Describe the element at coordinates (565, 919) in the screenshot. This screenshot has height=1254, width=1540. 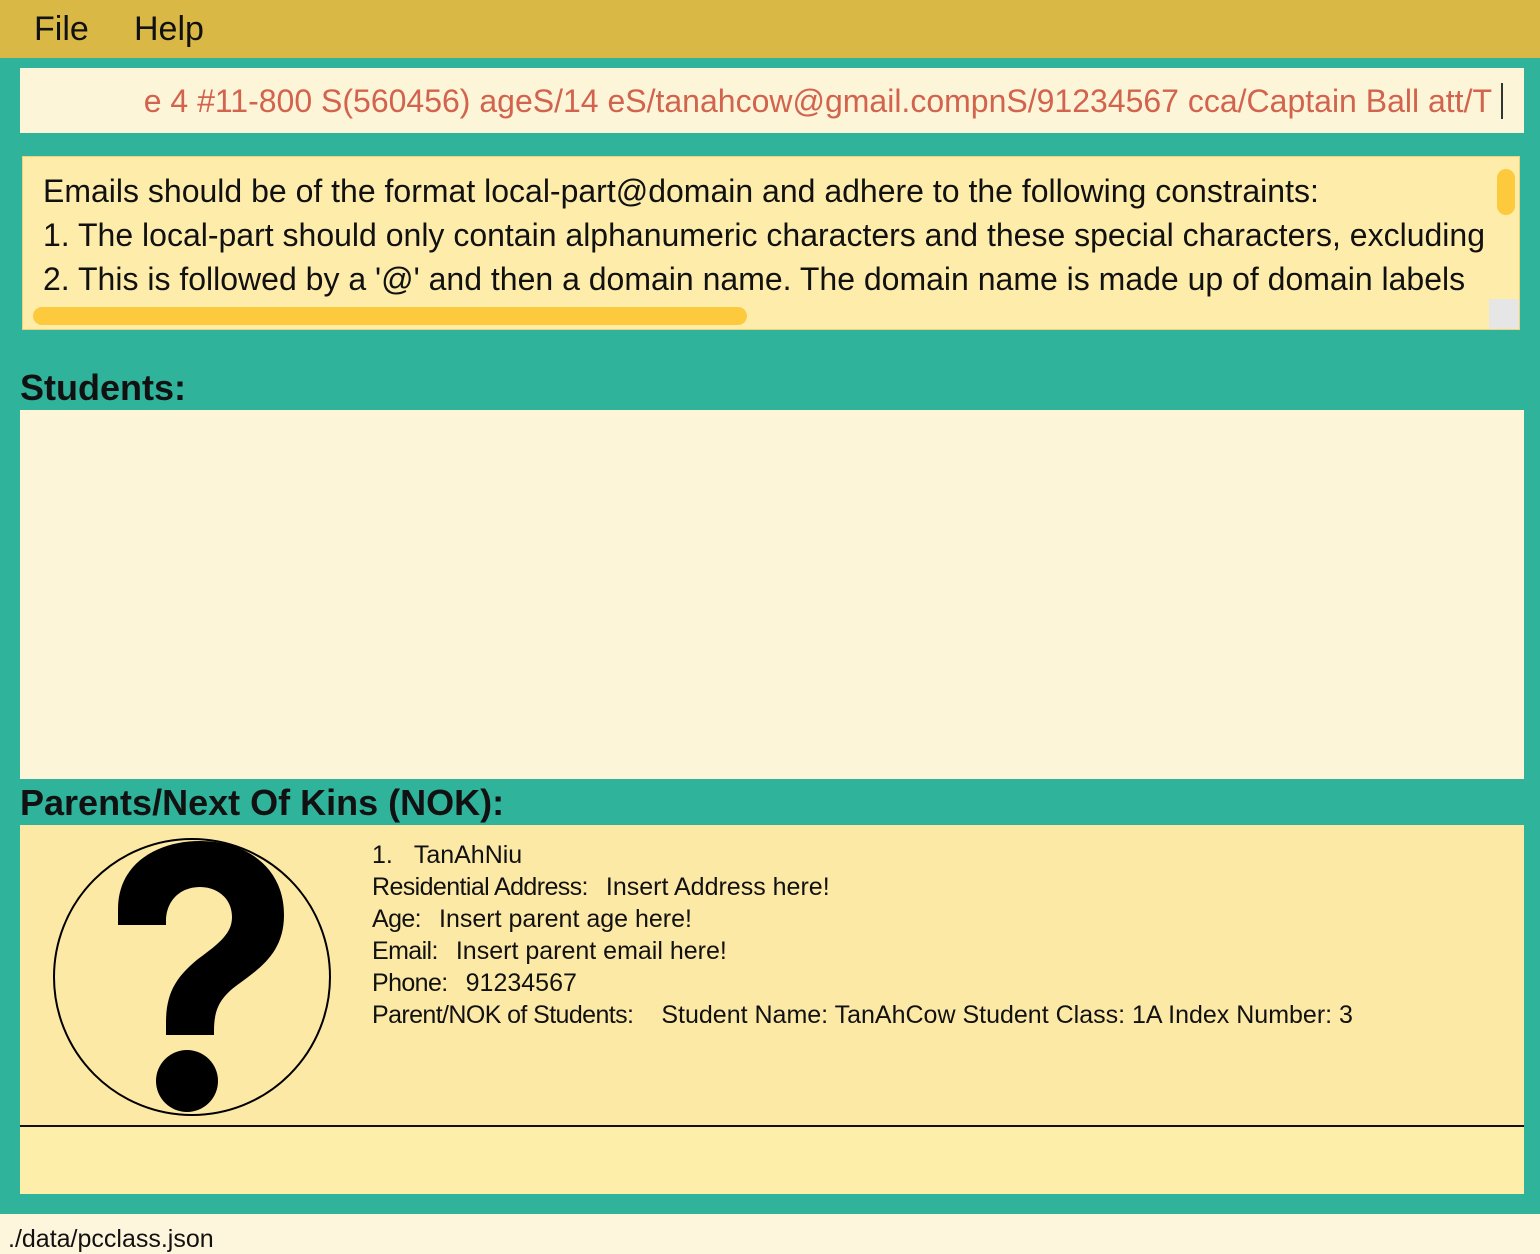
I see `age-value: Insert parent age here!` at that location.